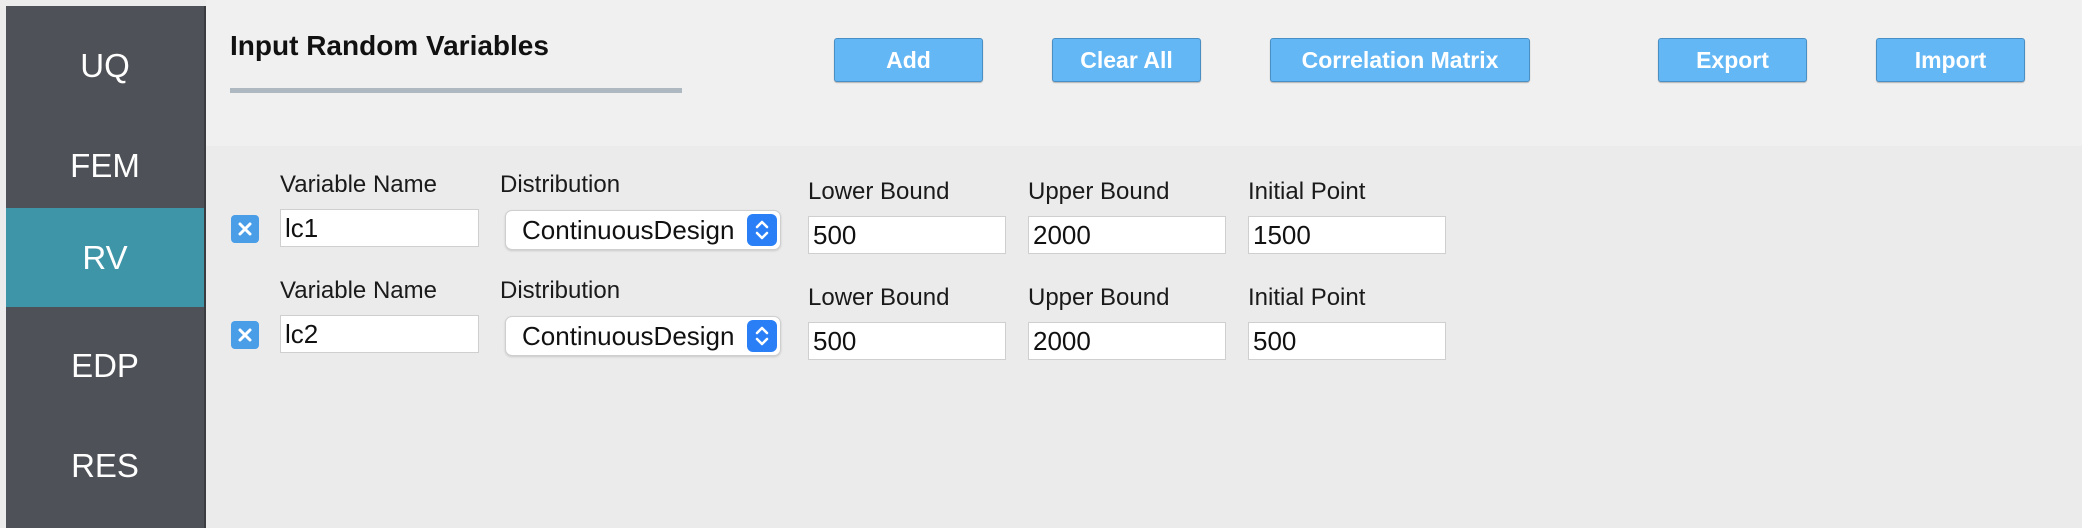  Describe the element at coordinates (908, 60) in the screenshot. I see `add-button: Add` at that location.